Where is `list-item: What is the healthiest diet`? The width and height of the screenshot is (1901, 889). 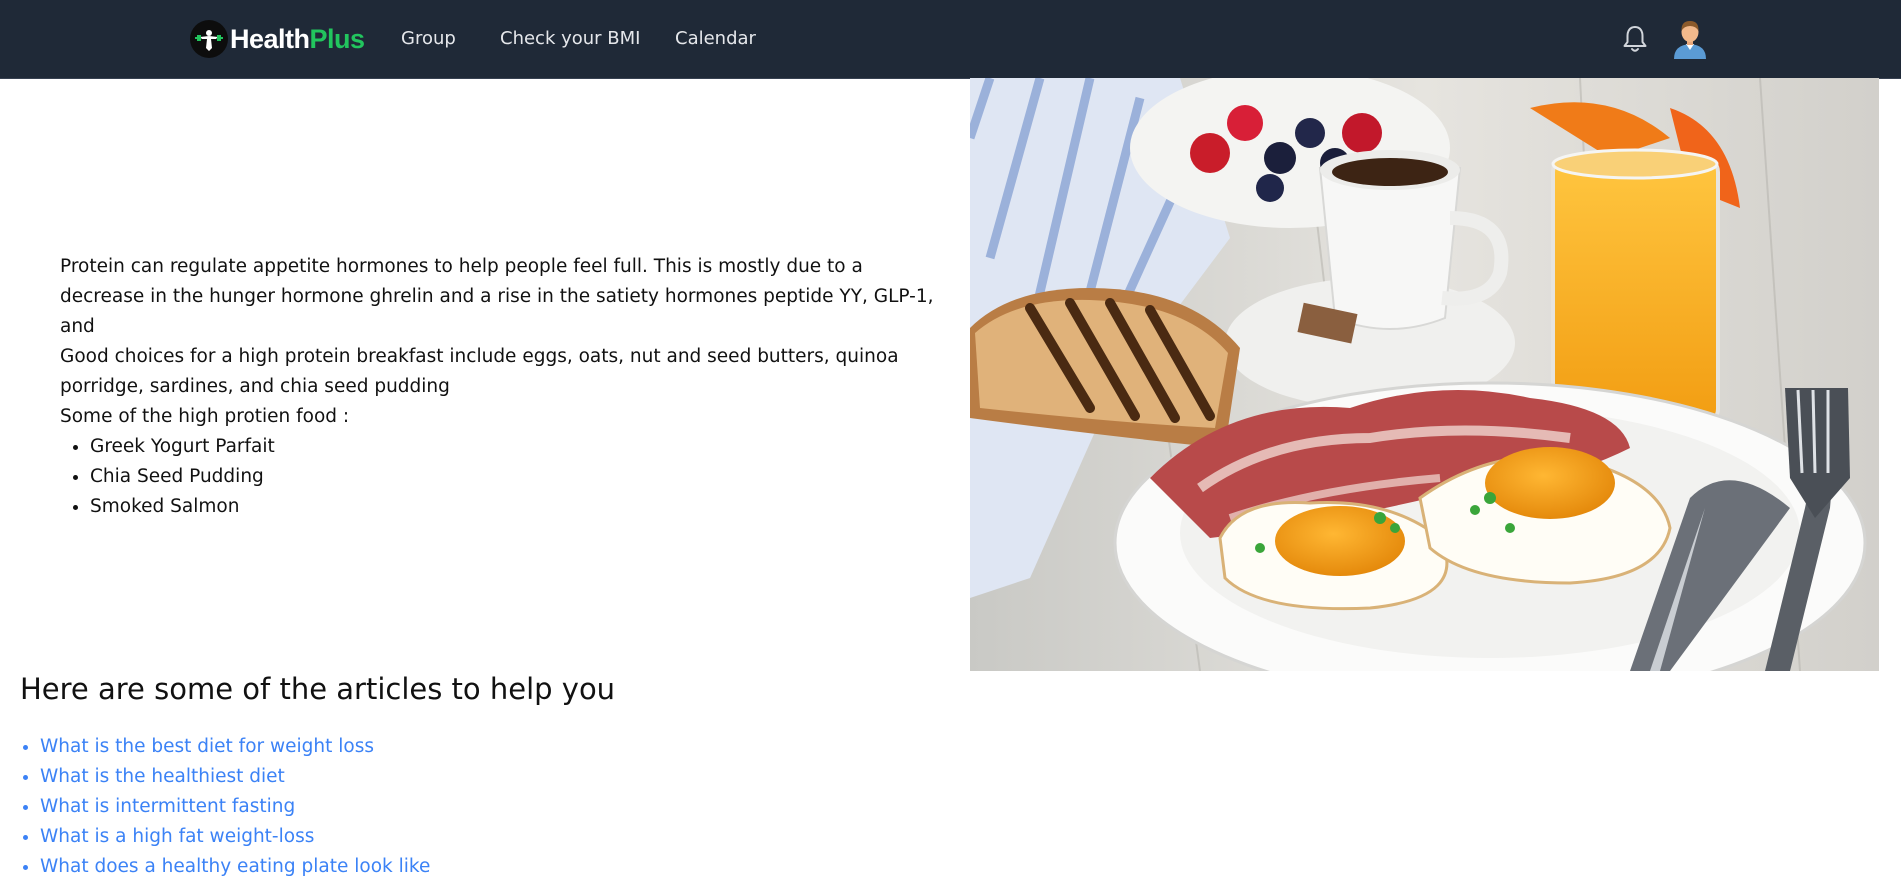 list-item: What is the healthiest diet is located at coordinates (235, 777).